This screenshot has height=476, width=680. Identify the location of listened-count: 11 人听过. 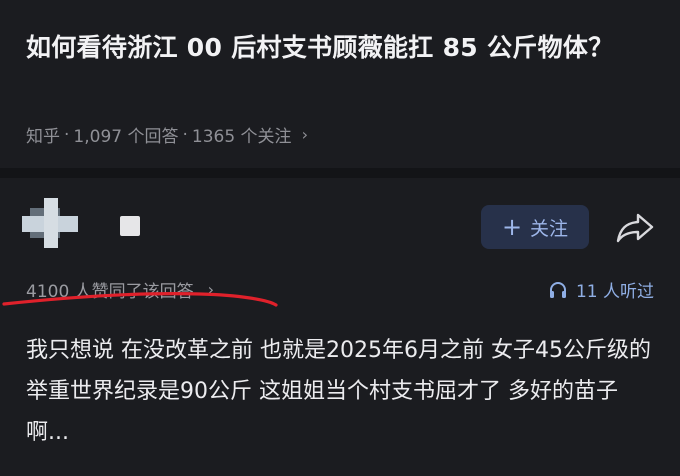
(601, 289).